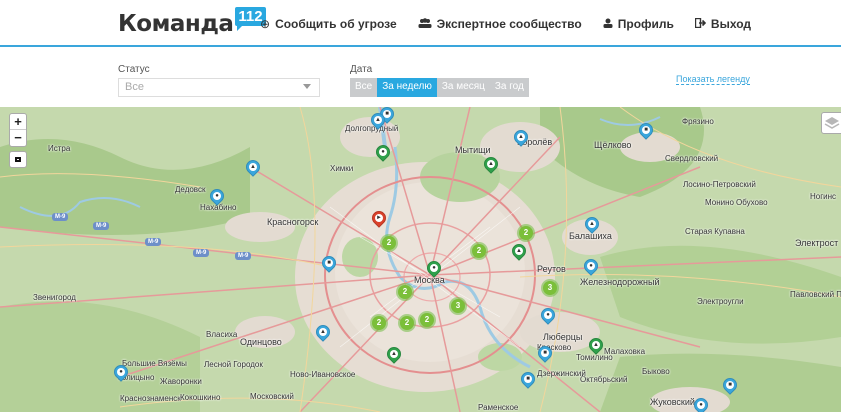 The image size is (841, 412). I want to click on map-label-kokoshkino: Кокошкино, so click(200, 397).